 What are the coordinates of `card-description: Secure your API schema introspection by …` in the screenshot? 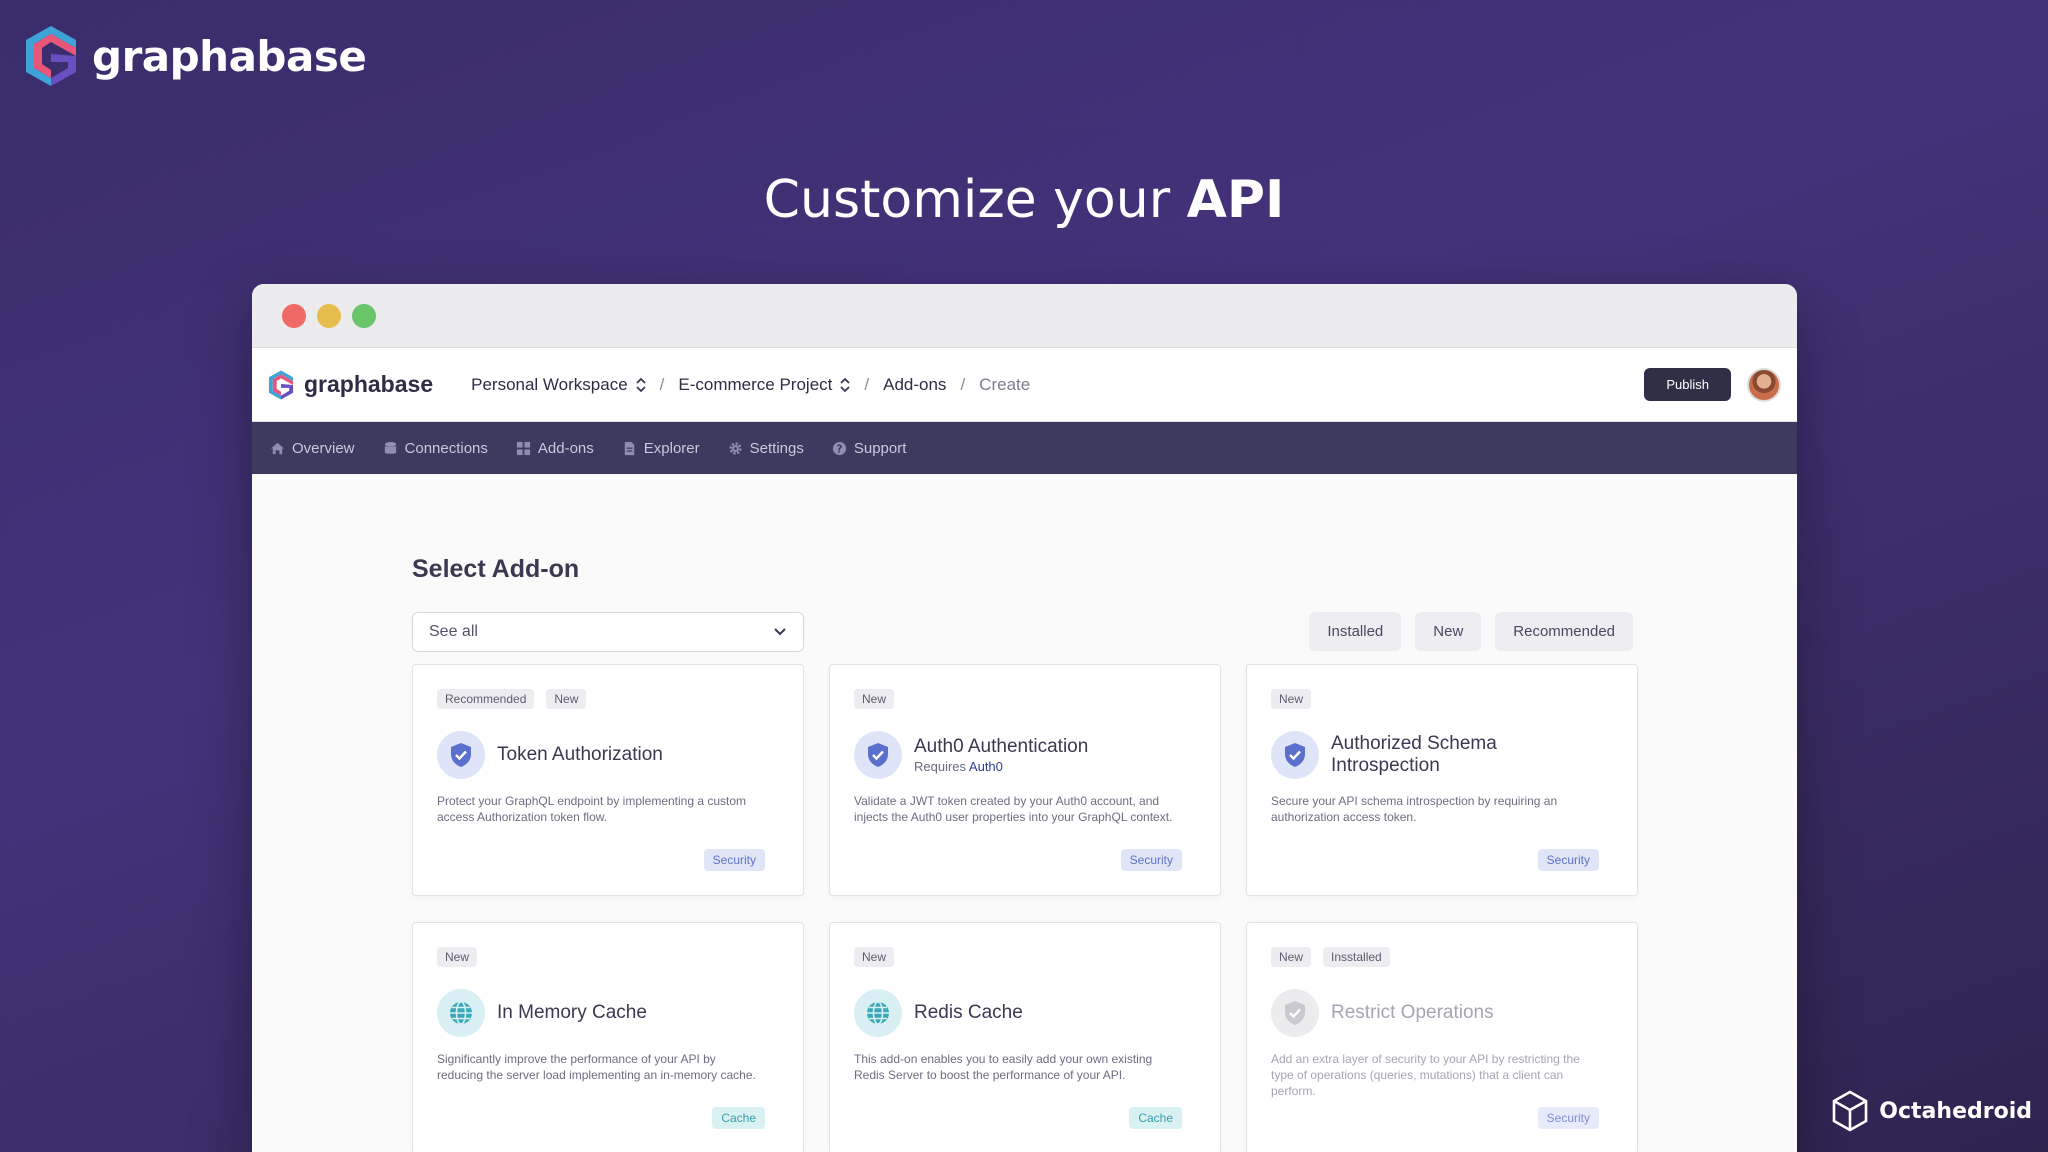 It's located at (1414, 809).